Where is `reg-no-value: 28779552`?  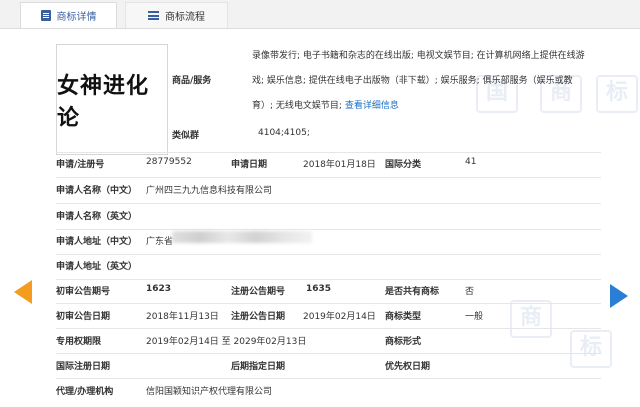 reg-no-value: 28779552 is located at coordinates (169, 162).